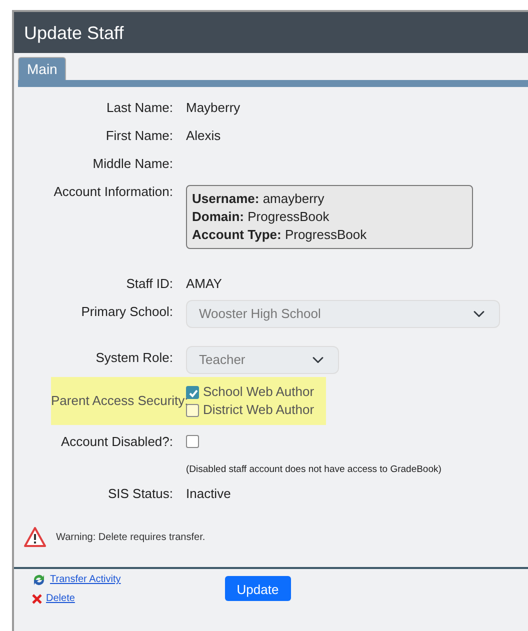  Describe the element at coordinates (261, 217) in the screenshot. I see `info-line: Domain: ProgressBook` at that location.